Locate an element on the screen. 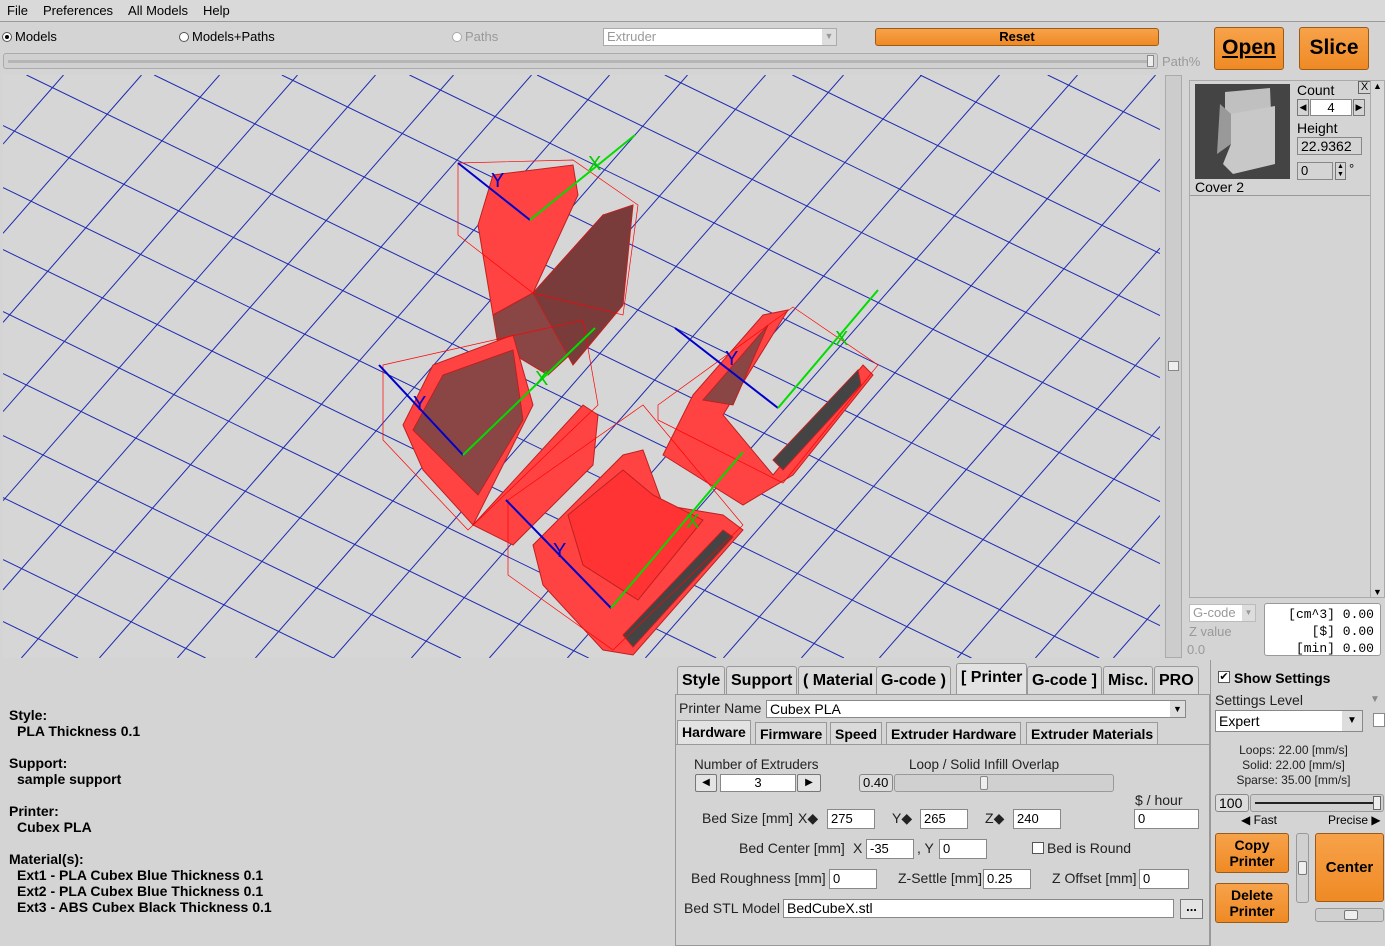 The height and width of the screenshot is (946, 1385). menu-preferences: Preferences is located at coordinates (78, 10).